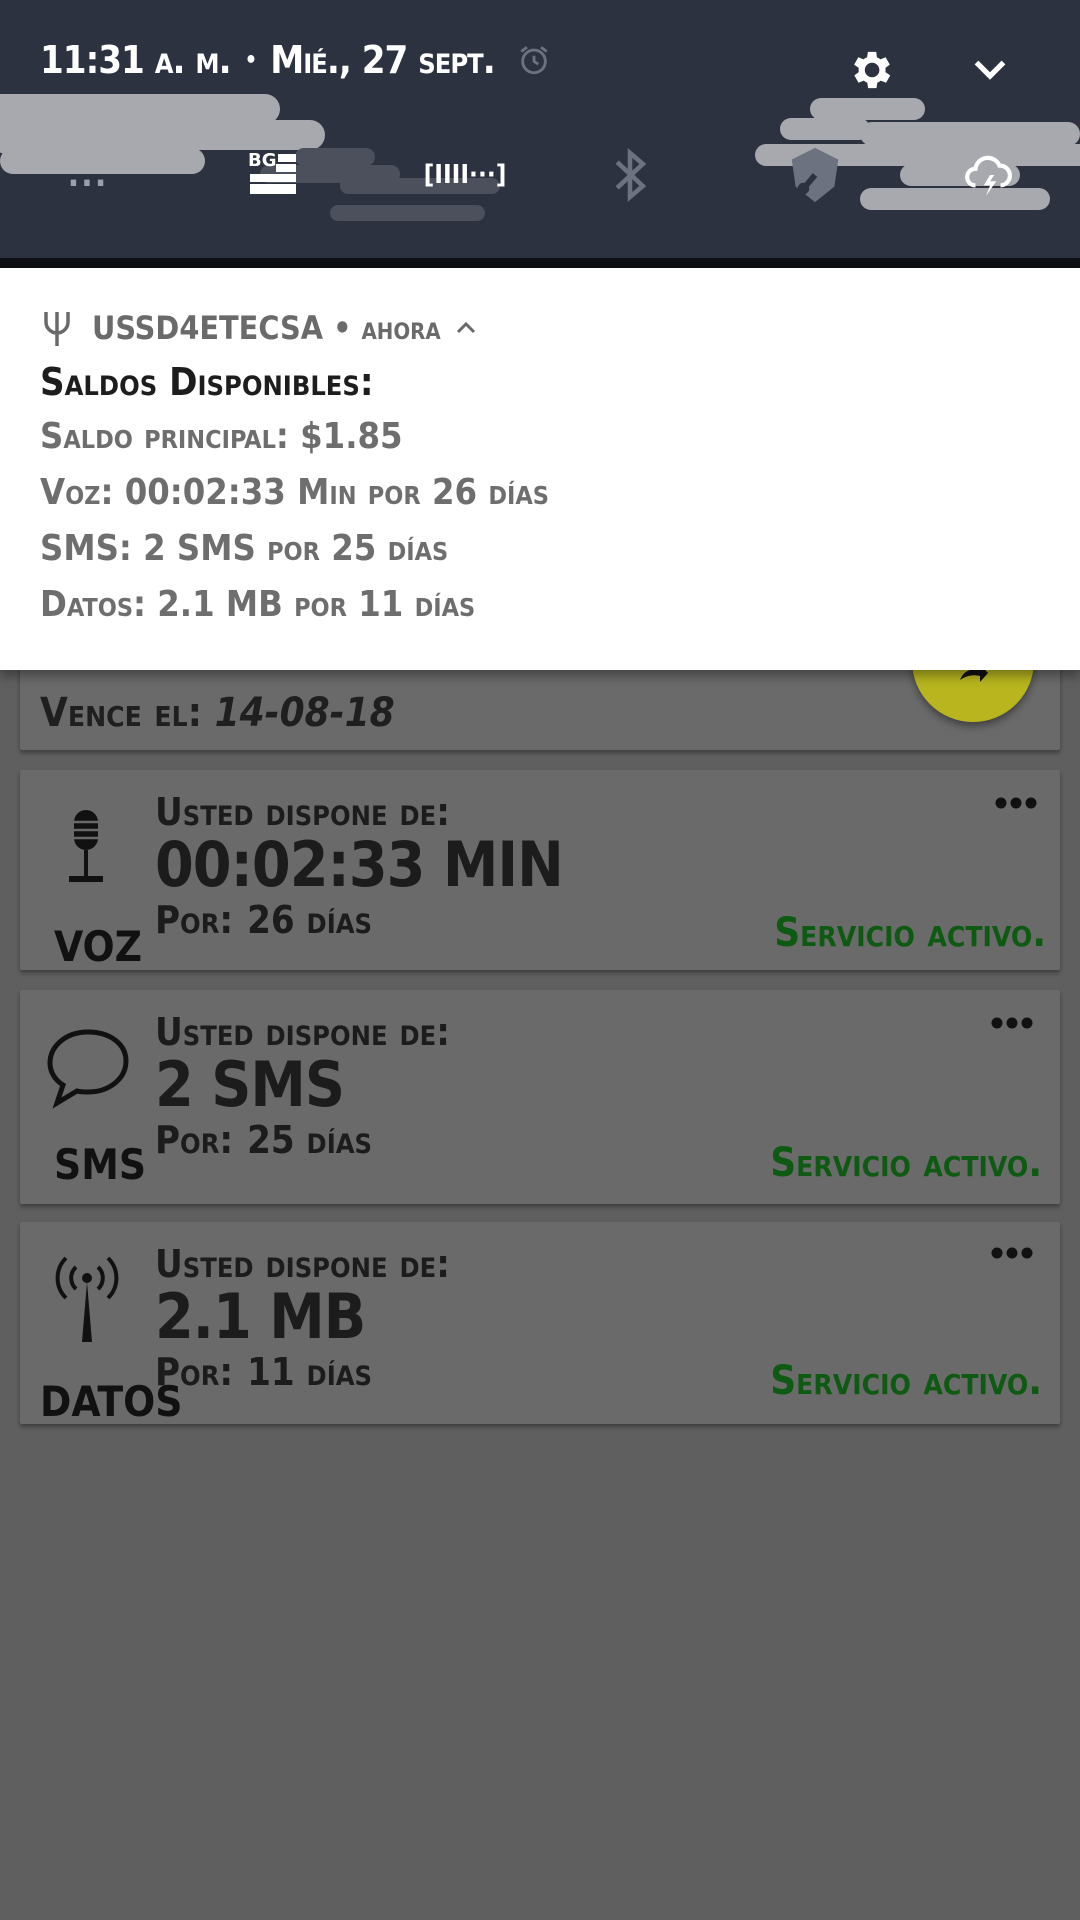  What do you see at coordinates (465, 175) in the screenshot?
I see `tile-battery: [IIII···]` at bounding box center [465, 175].